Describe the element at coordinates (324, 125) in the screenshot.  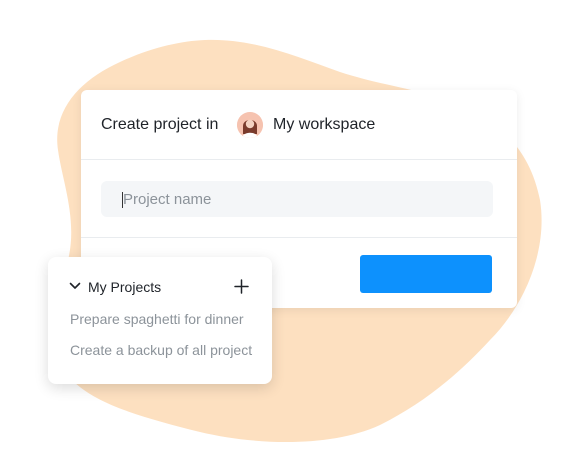
I see `workspace-name: My workspace` at that location.